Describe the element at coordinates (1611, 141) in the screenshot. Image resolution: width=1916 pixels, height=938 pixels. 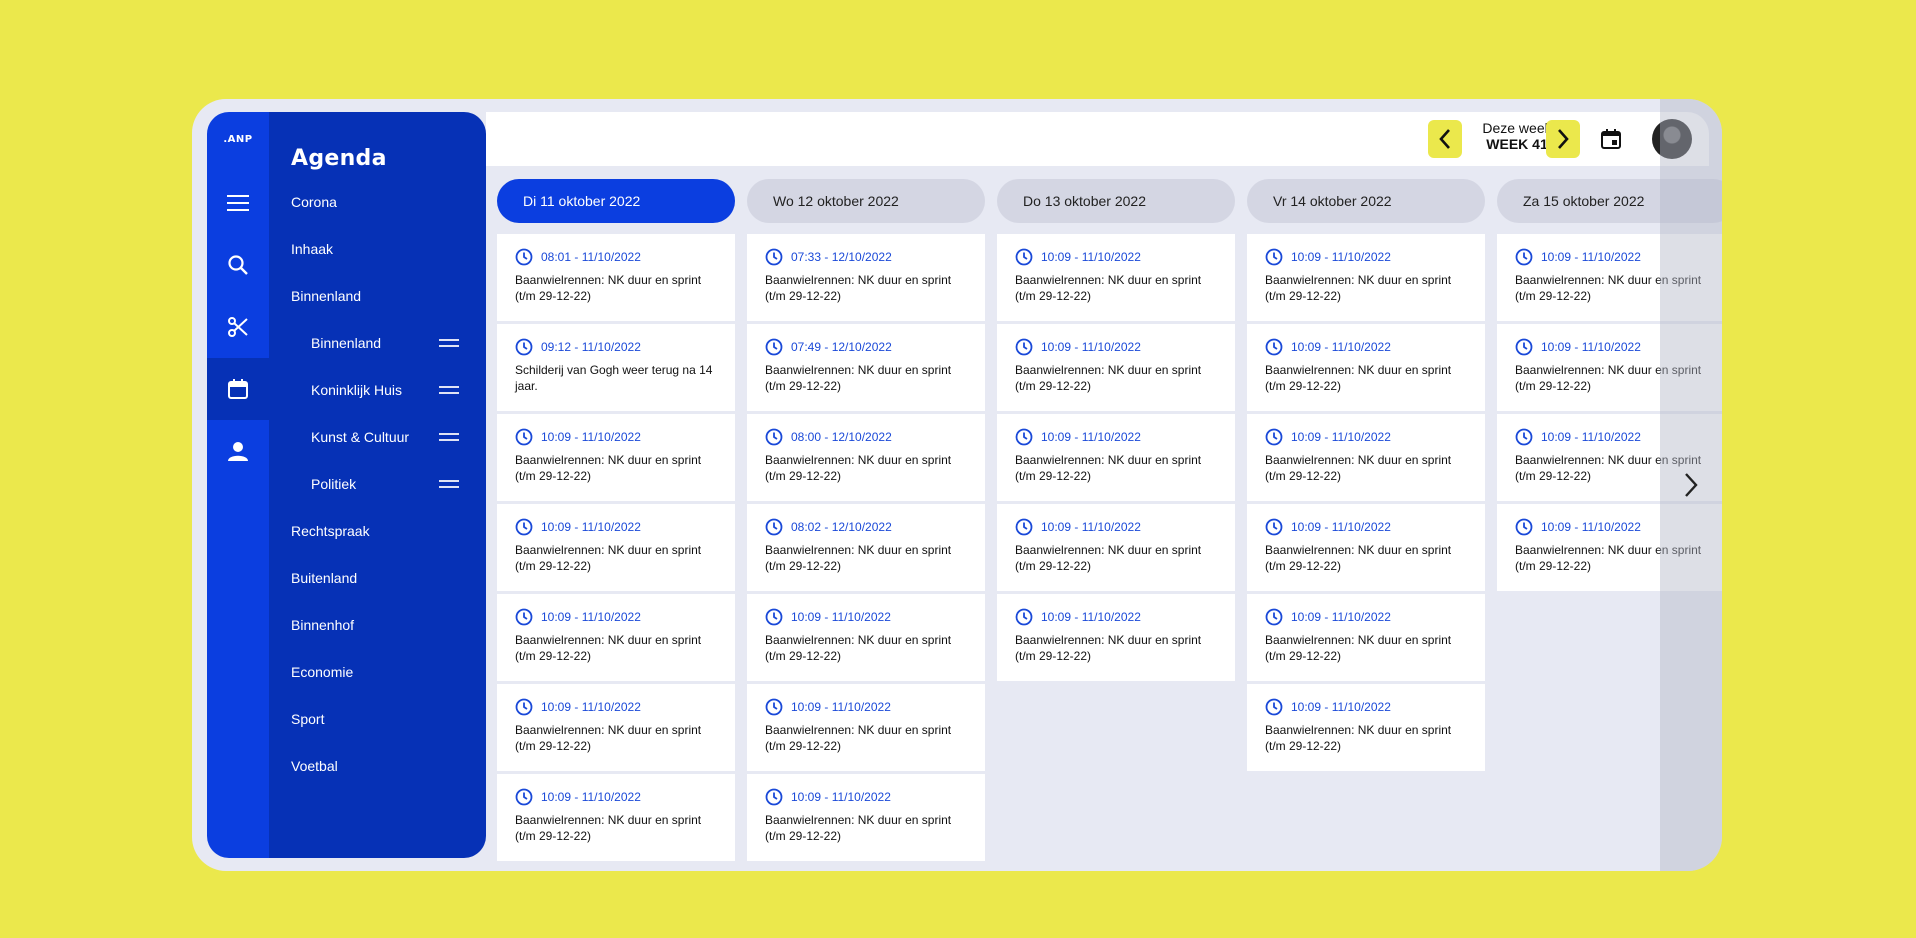
I see `date-picker-icon` at that location.